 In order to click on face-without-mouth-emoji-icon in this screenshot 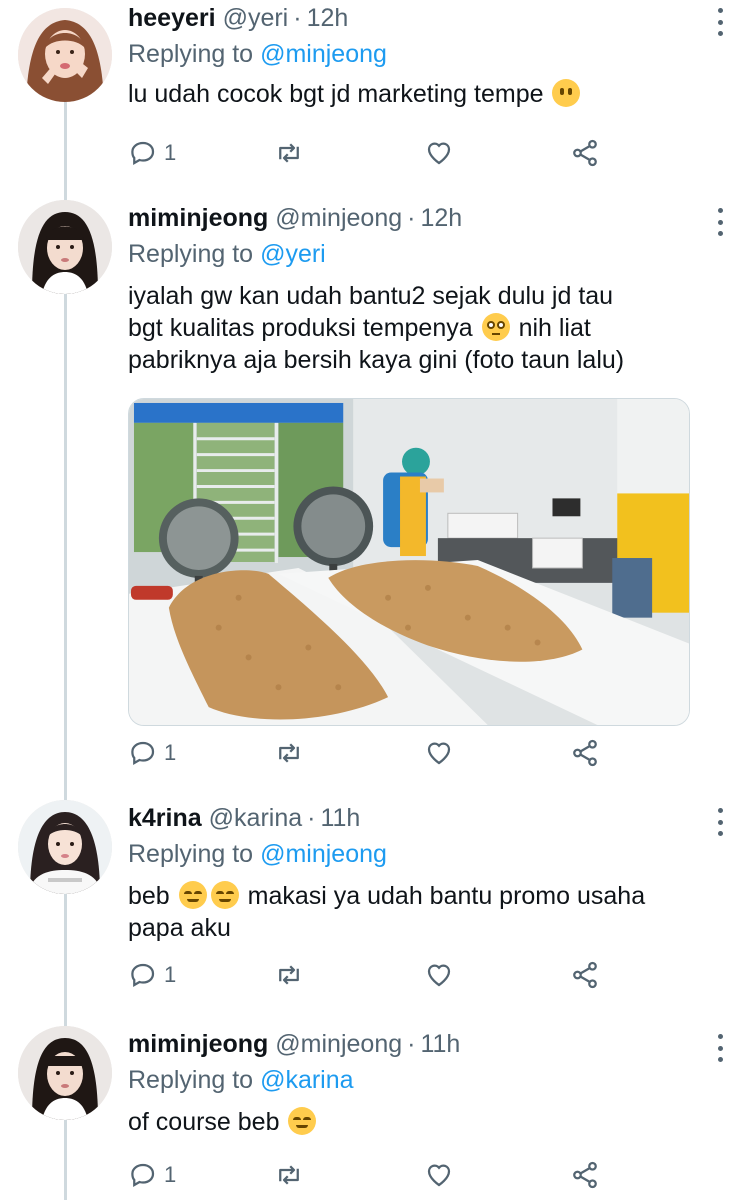, I will do `click(566, 93)`.